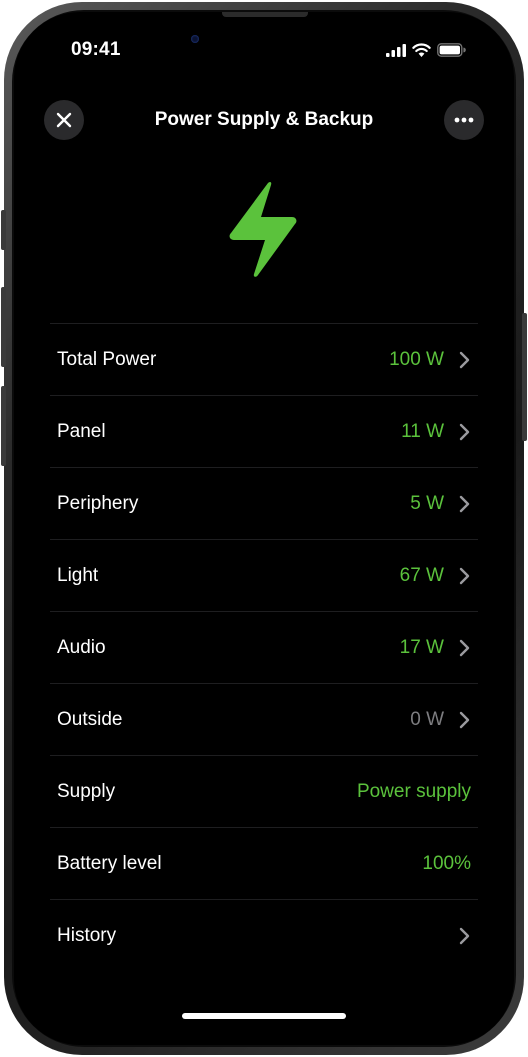  What do you see at coordinates (265, 14) in the screenshot?
I see `earpiece-speaker` at bounding box center [265, 14].